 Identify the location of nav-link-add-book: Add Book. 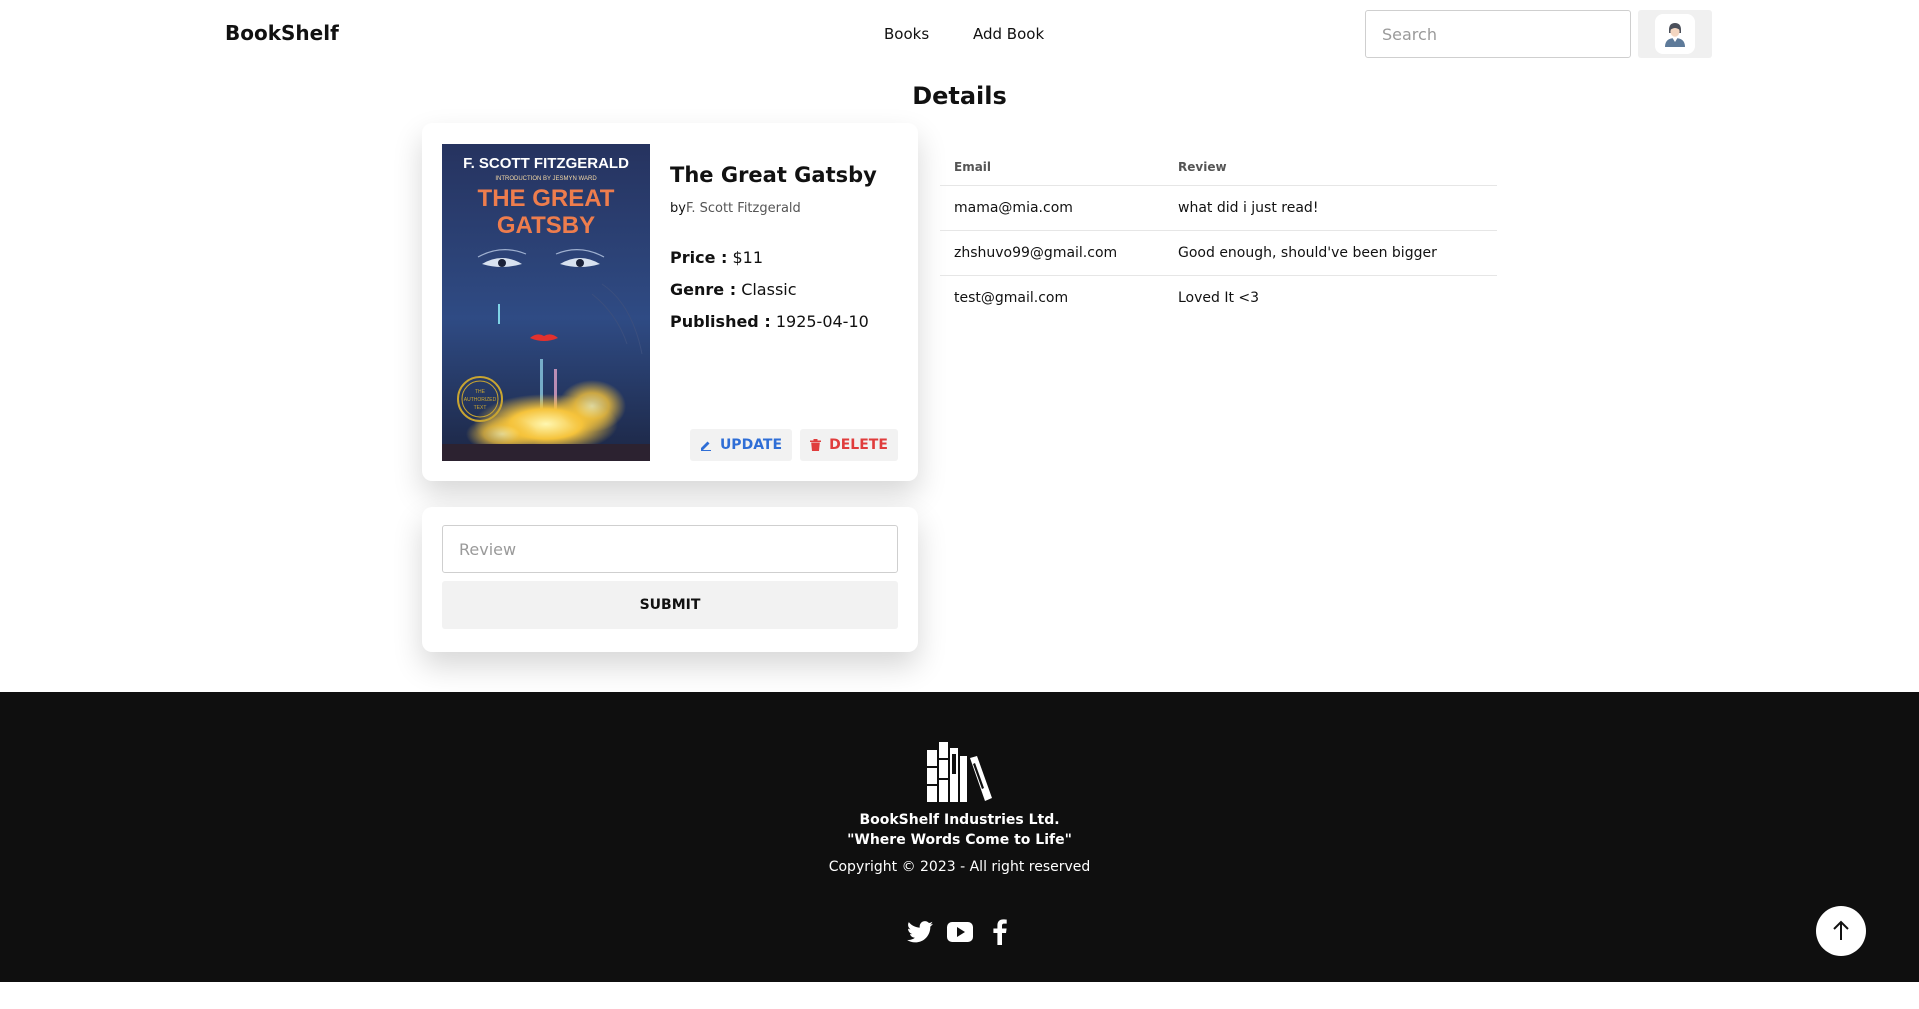
(1008, 34).